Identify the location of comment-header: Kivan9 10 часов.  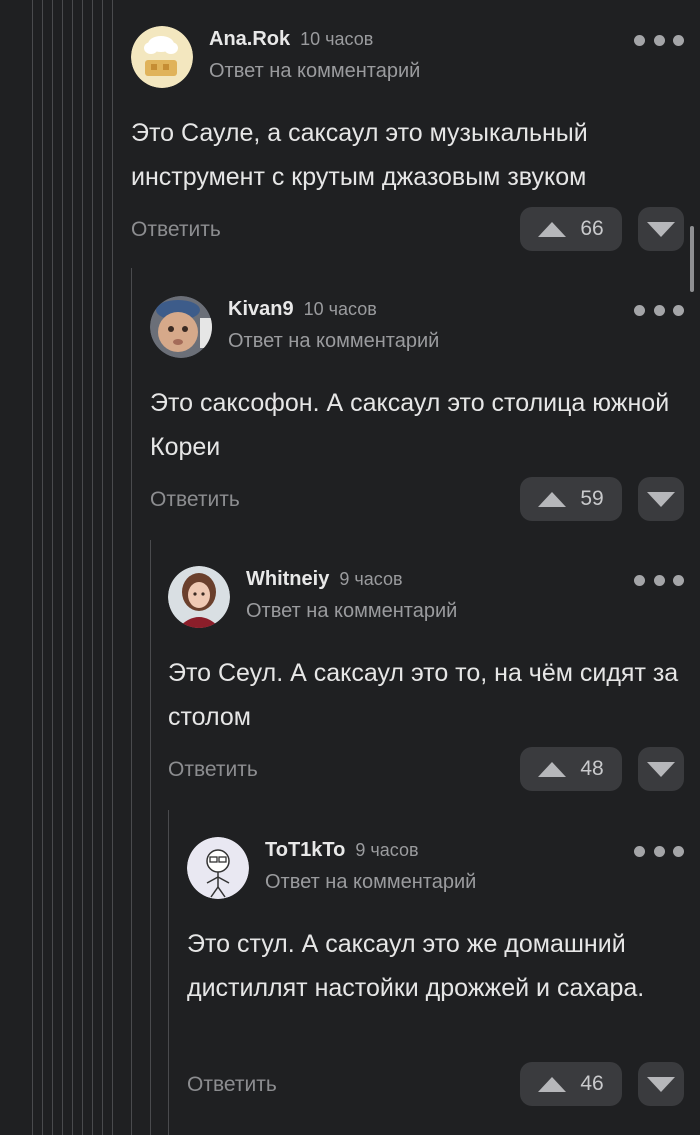
(302, 309).